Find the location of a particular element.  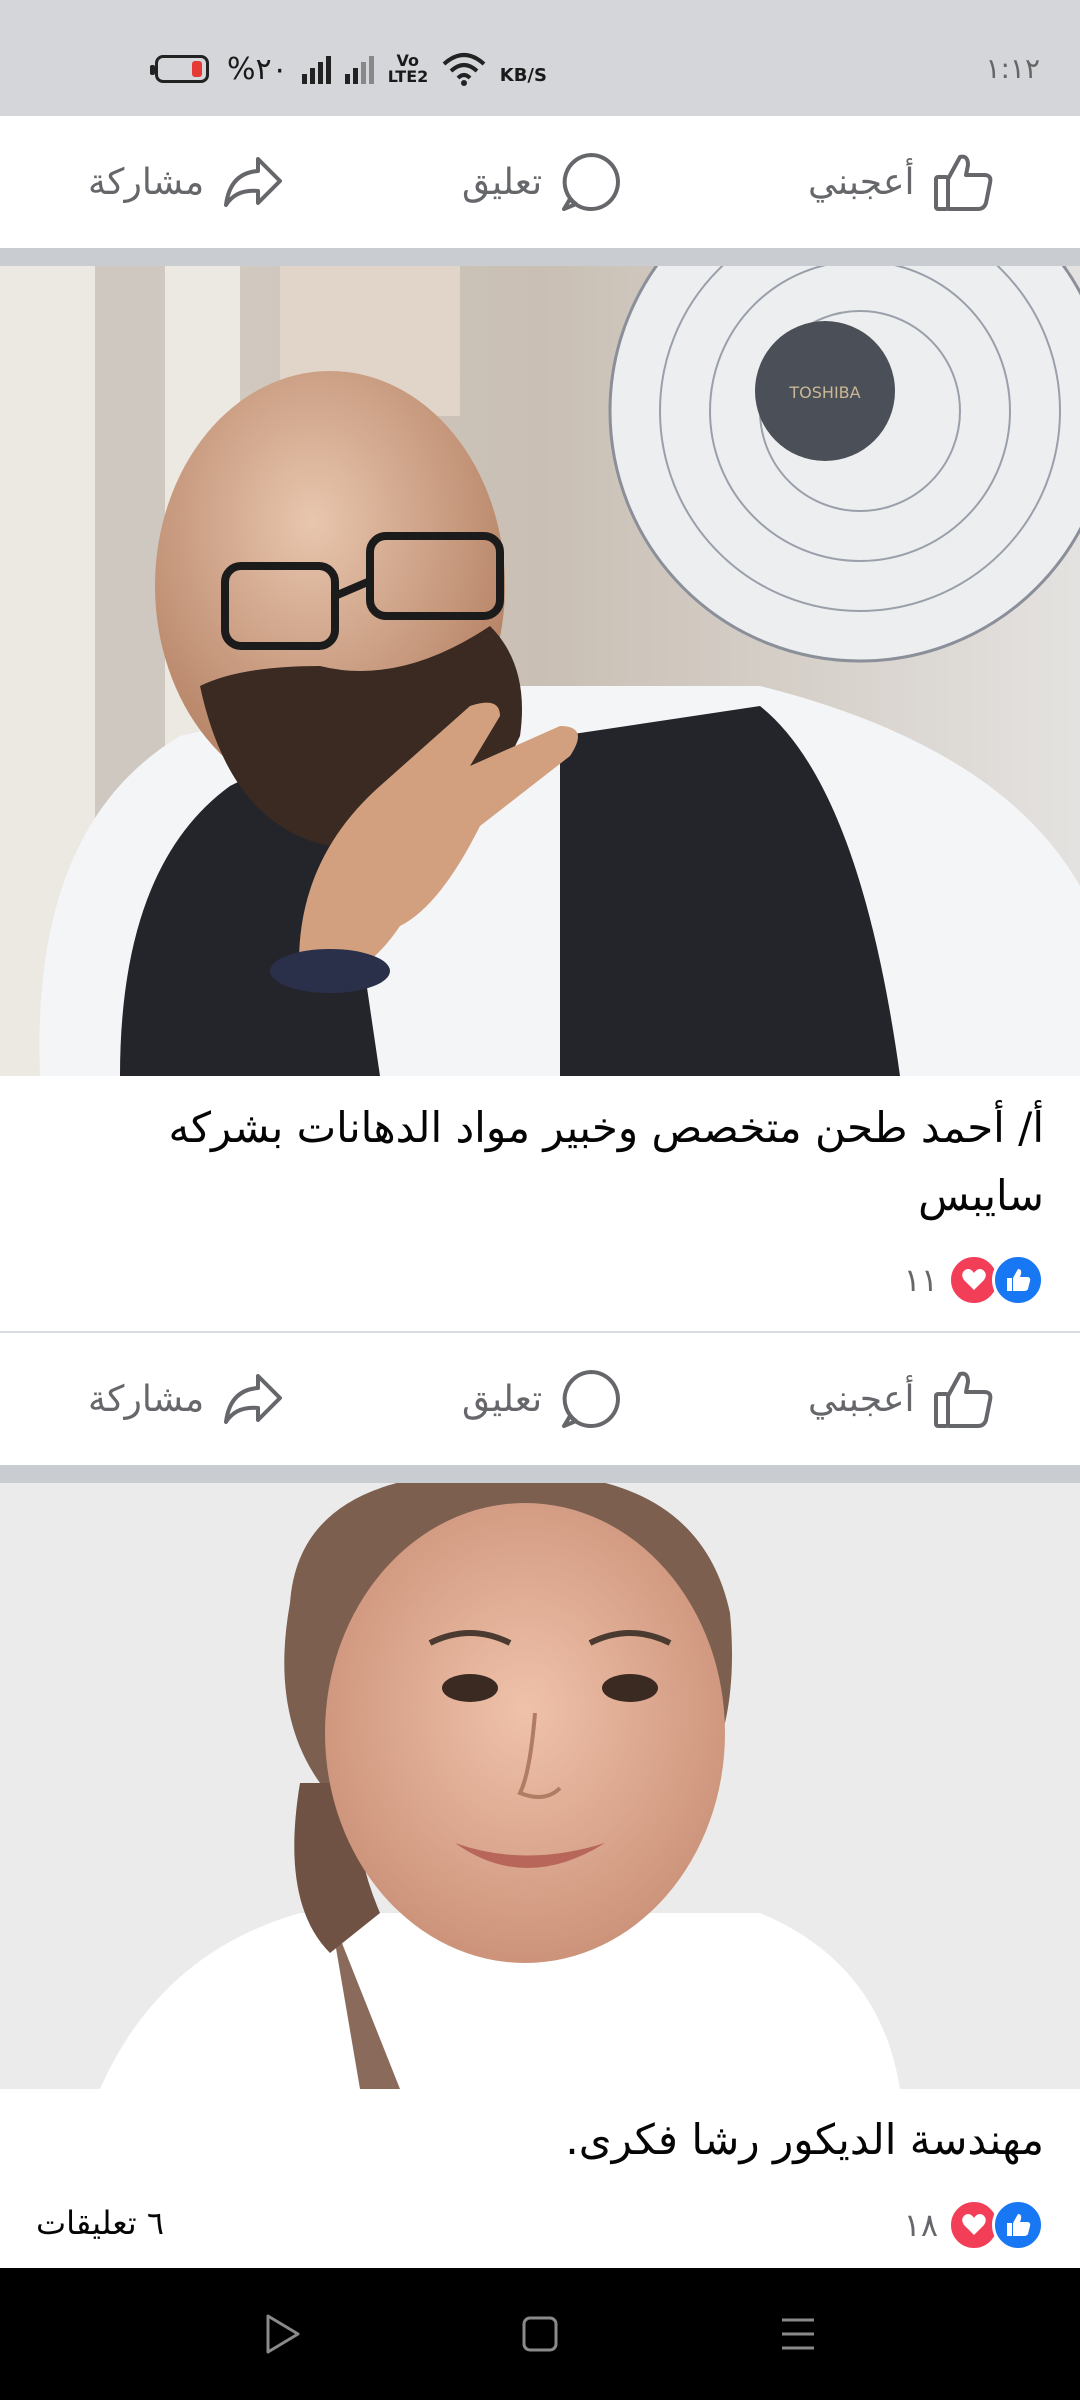

reactions-summary: ١١ is located at coordinates (974, 1280).